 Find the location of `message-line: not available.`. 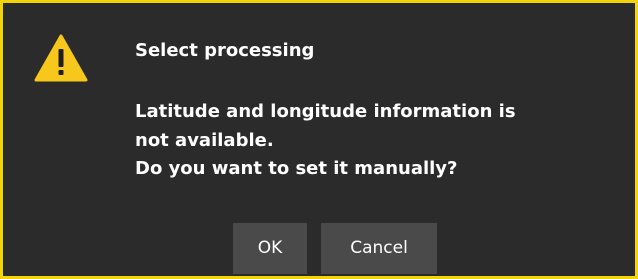

message-line: not available. is located at coordinates (204, 140).